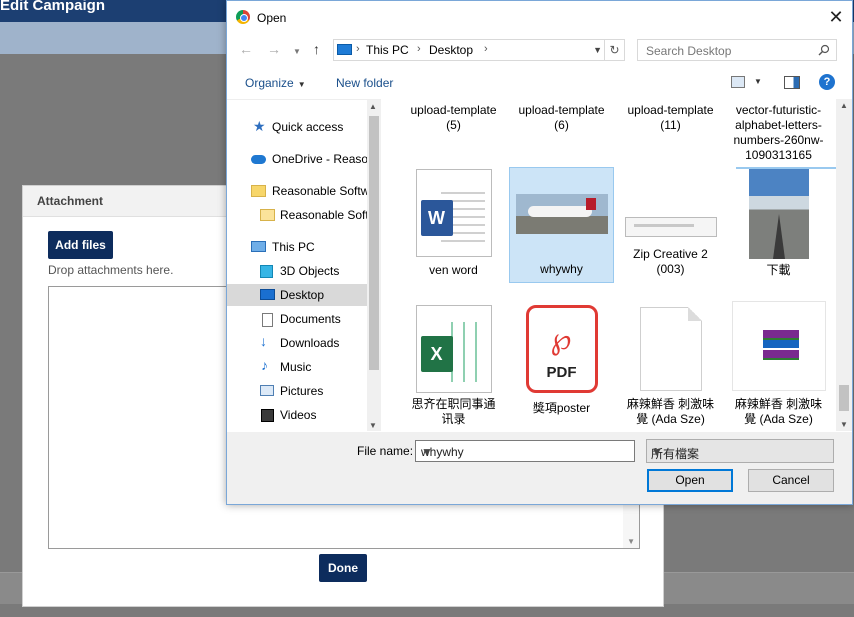 This screenshot has width=854, height=617. I want to click on file-name-input: whywhy ▼, so click(525, 451).